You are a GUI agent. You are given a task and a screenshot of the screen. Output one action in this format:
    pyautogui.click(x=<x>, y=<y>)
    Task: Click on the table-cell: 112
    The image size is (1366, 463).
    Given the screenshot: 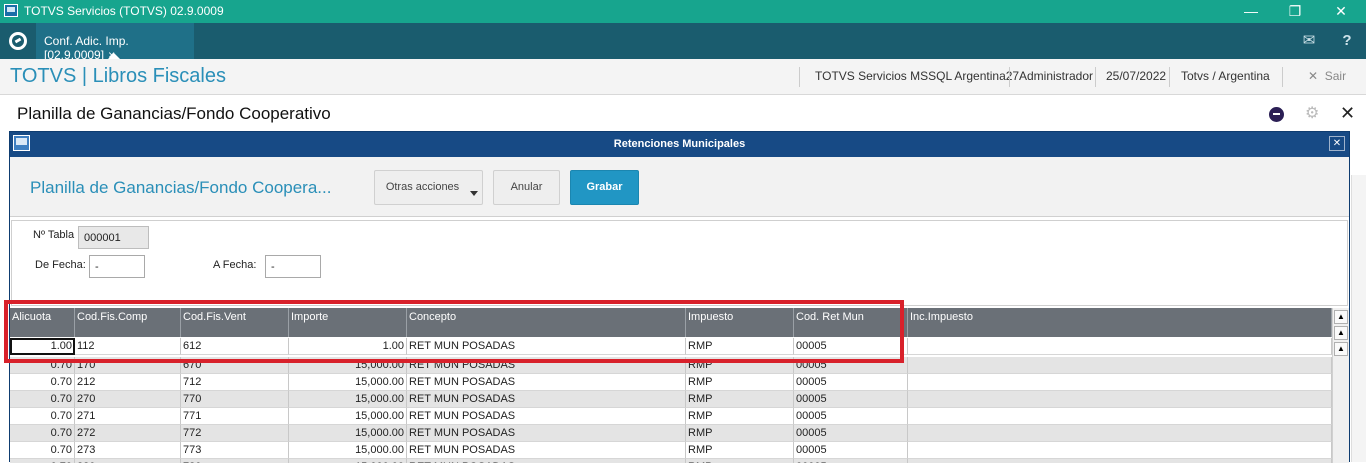 What is the action you would take?
    pyautogui.click(x=128, y=346)
    